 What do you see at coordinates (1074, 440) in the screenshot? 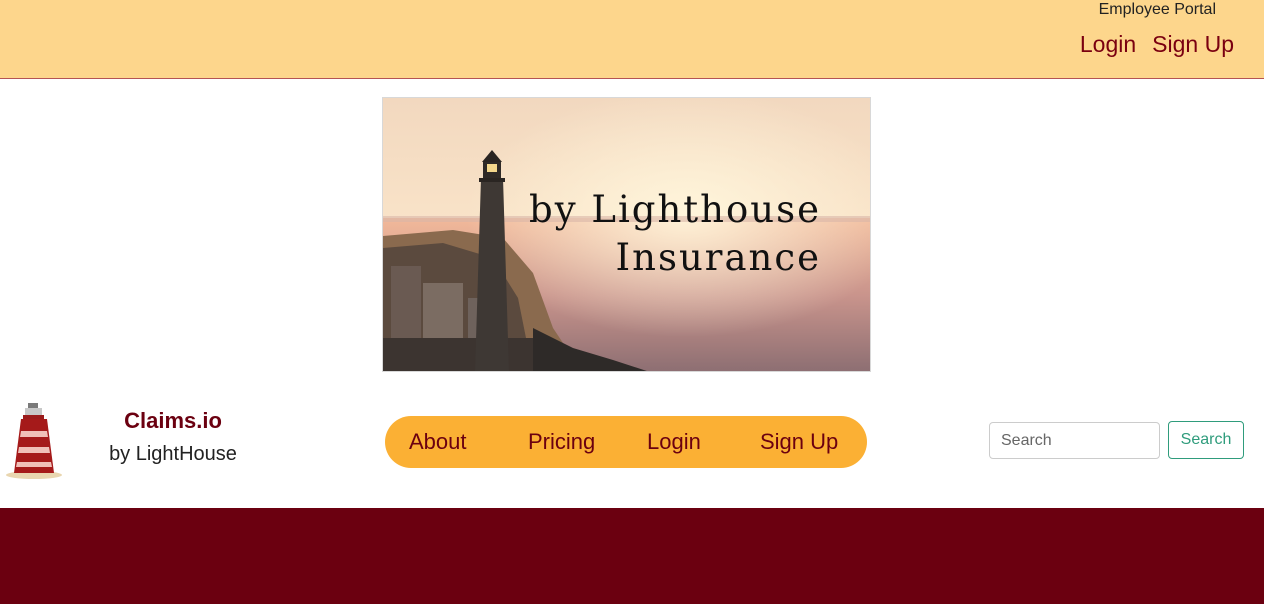
I see `search-input` at bounding box center [1074, 440].